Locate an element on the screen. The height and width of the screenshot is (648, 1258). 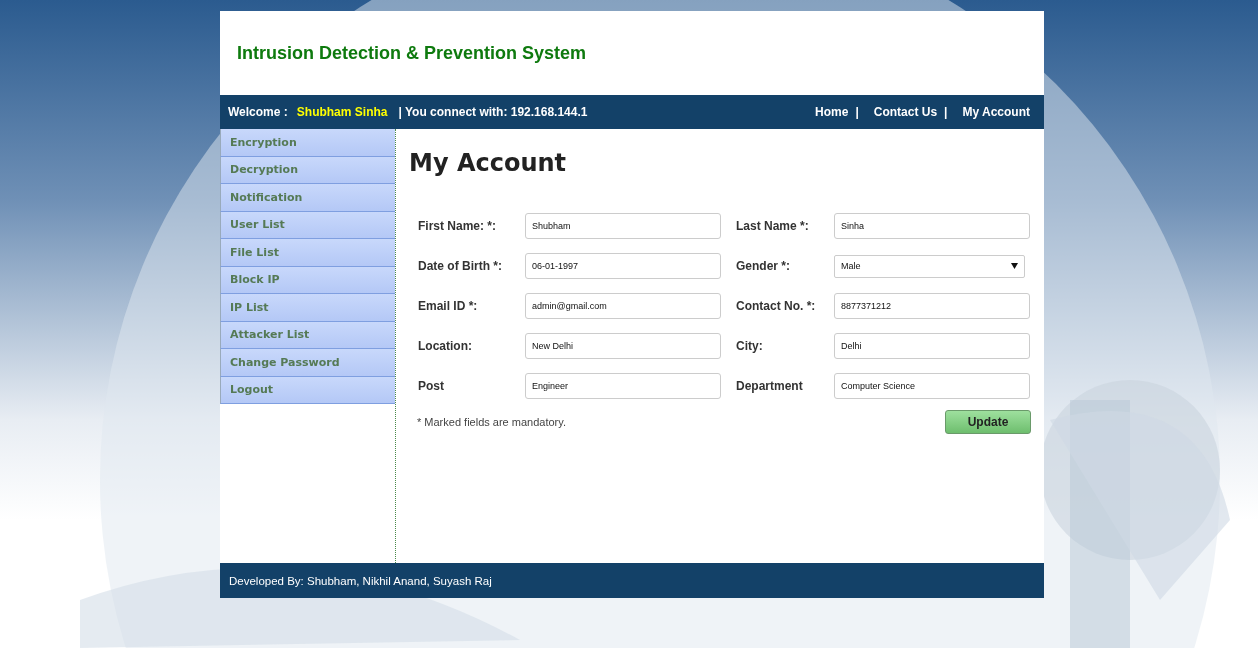
input-field: New Delhi is located at coordinates (623, 346).